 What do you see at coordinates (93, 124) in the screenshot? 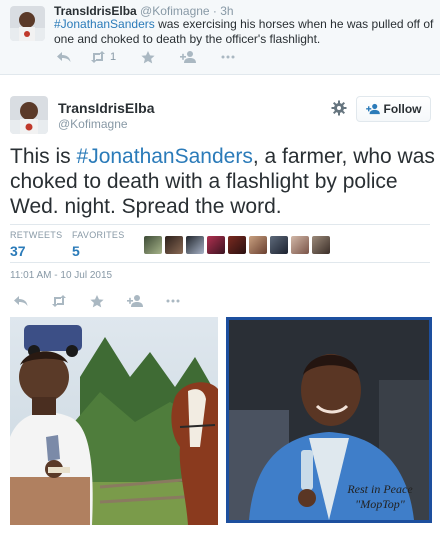
I see `author-handle: @Kofimagne` at bounding box center [93, 124].